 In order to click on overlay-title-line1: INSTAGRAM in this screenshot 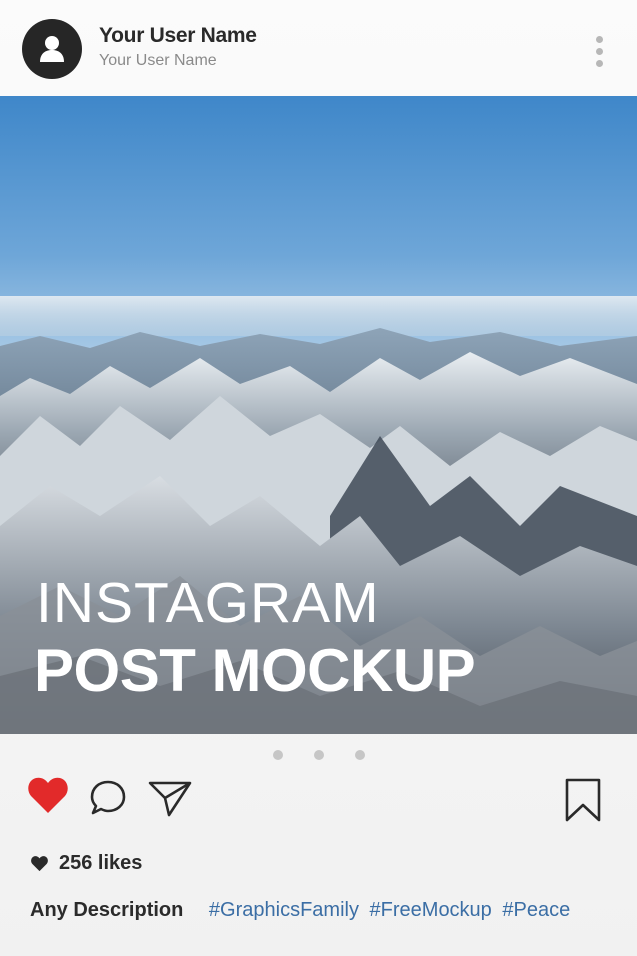, I will do `click(208, 603)`.